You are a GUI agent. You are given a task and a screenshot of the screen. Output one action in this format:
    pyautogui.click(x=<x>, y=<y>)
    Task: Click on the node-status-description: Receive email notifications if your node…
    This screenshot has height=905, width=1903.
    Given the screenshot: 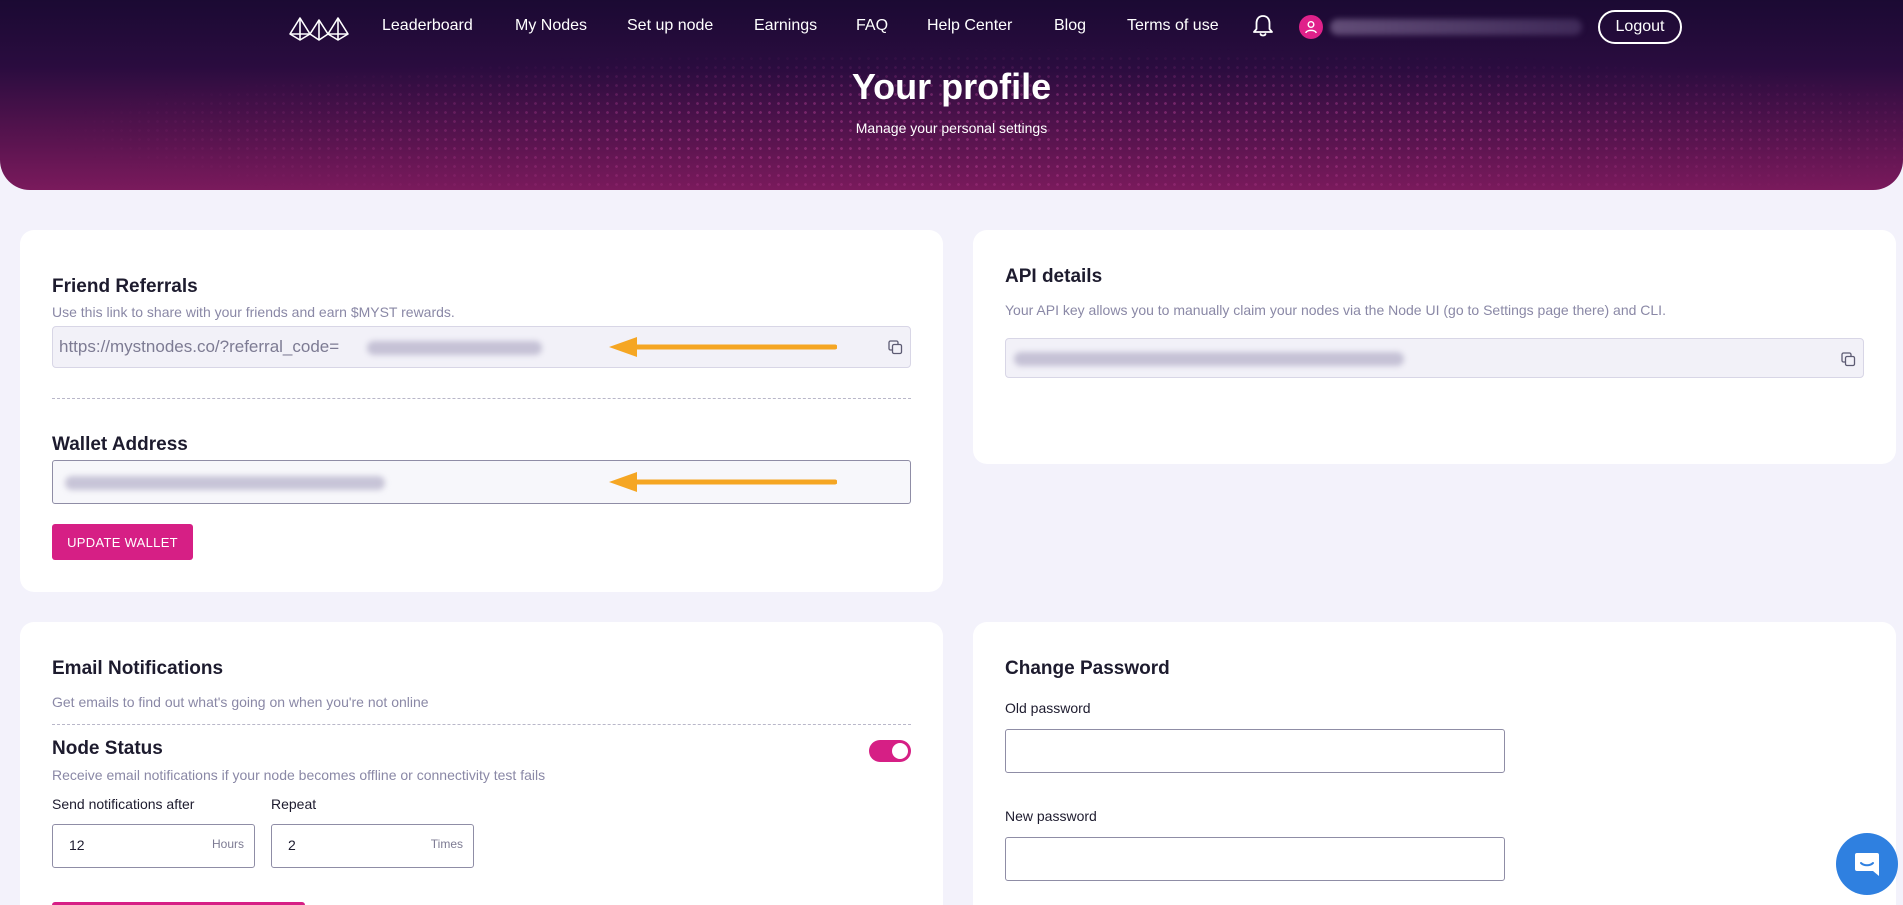 What is the action you would take?
    pyautogui.click(x=299, y=775)
    